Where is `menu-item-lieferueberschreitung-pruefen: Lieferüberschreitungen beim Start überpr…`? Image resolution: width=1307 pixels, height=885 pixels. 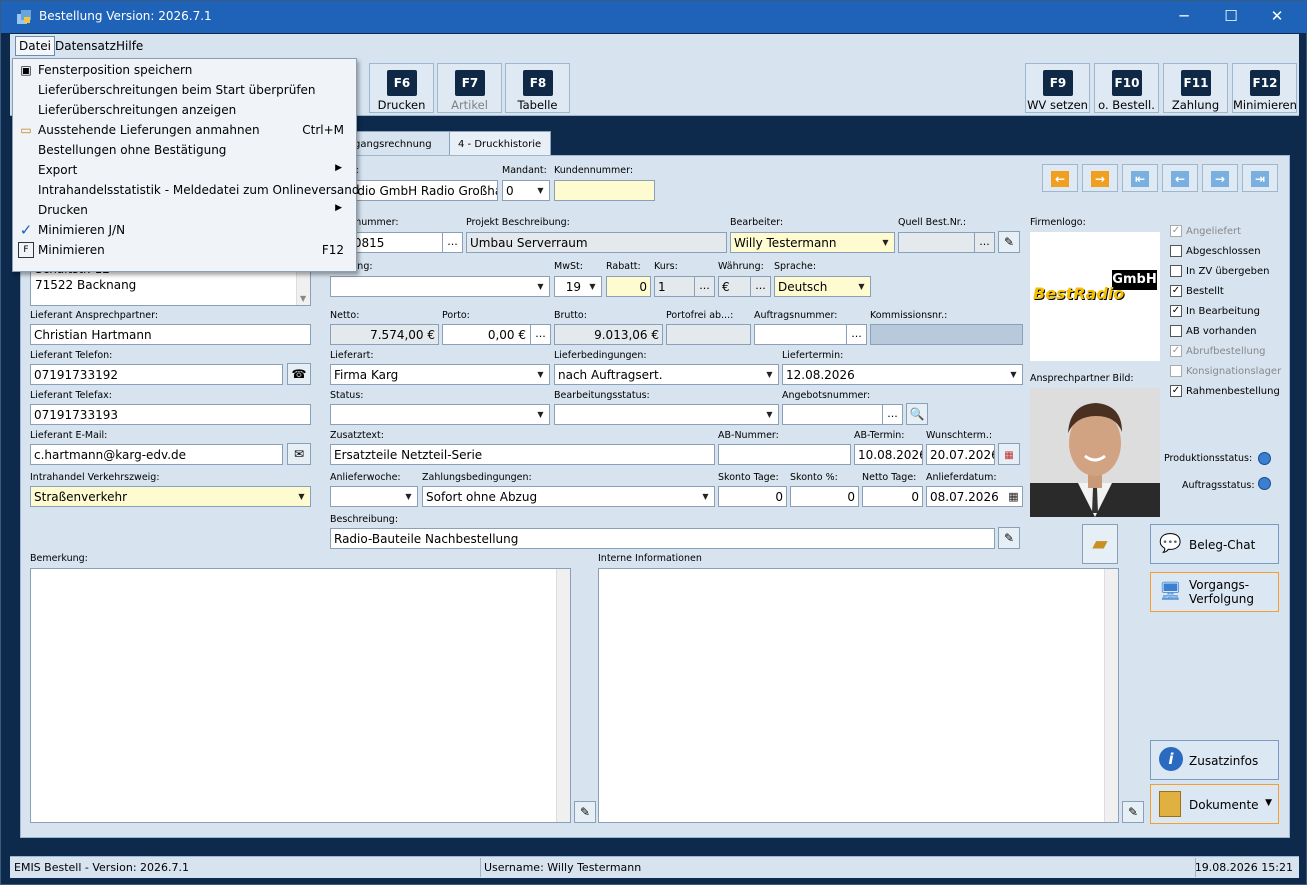 menu-item-lieferueberschreitung-pruefen: Lieferüberschreitungen beim Start überpr… is located at coordinates (184, 90).